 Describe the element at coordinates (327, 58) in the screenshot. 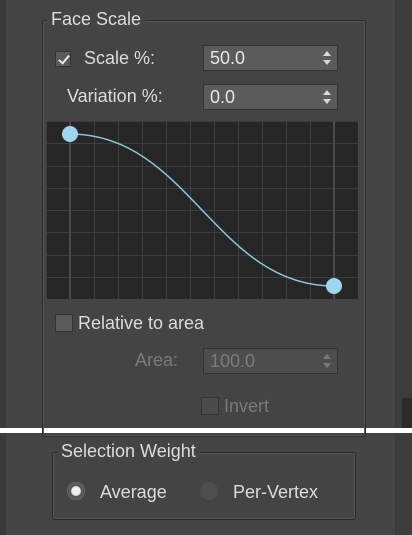

I see `scale-spin-arrows-icon` at that location.